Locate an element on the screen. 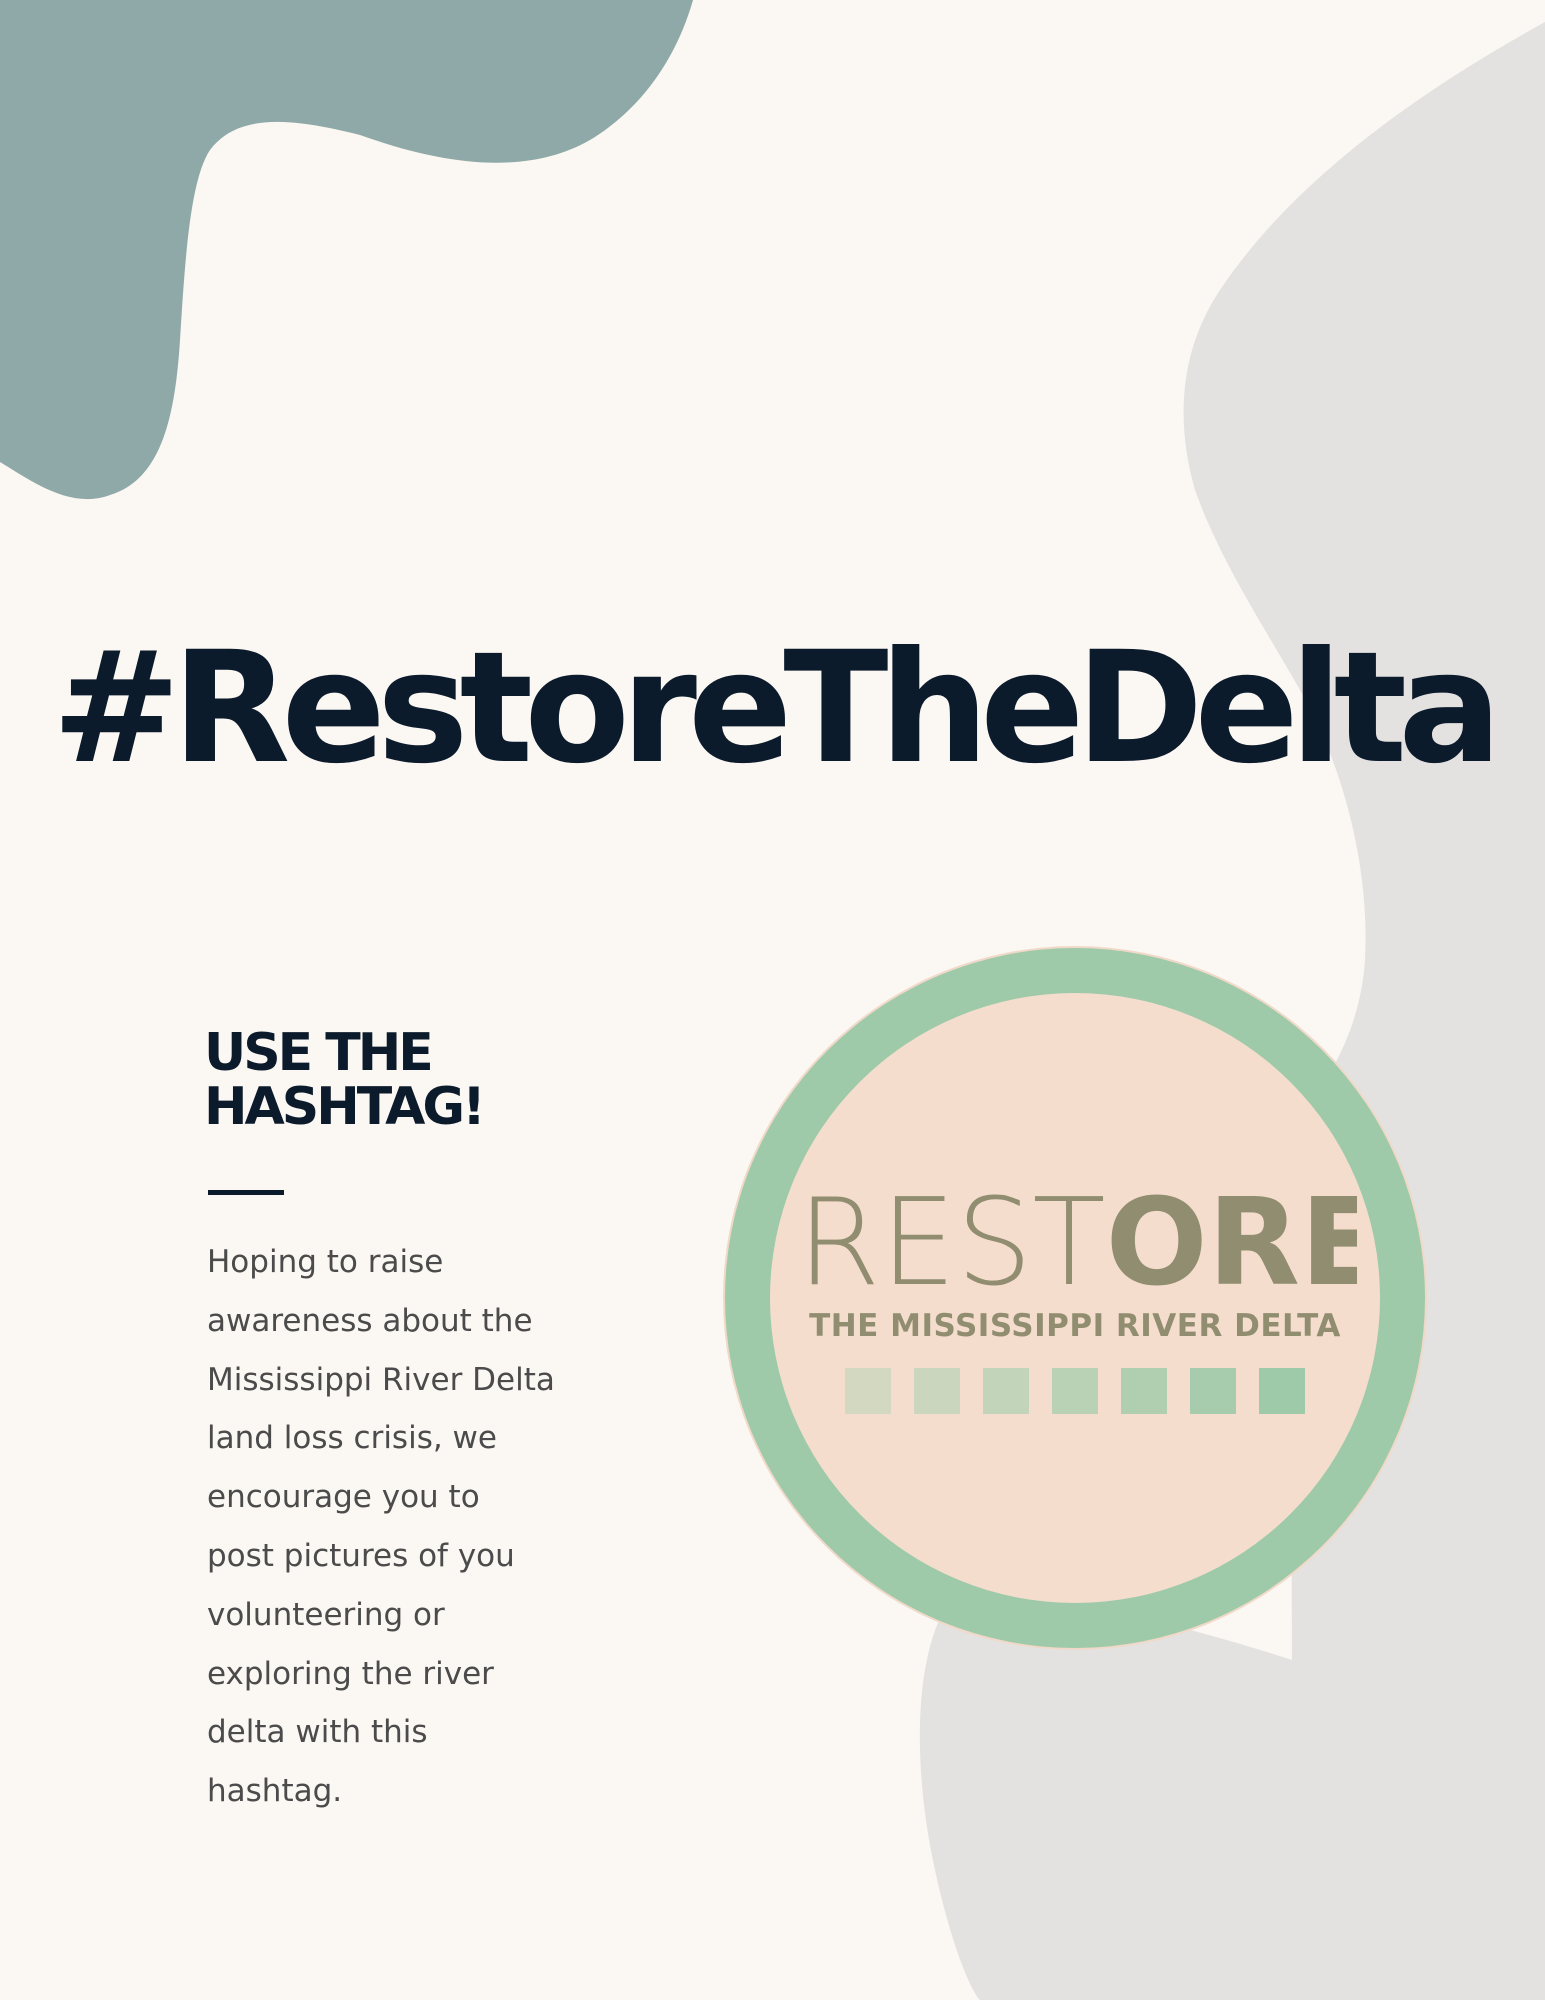 This screenshot has width=1545, height=2000. logo-wordmark: RESTORE is located at coordinates (1077, 1239).